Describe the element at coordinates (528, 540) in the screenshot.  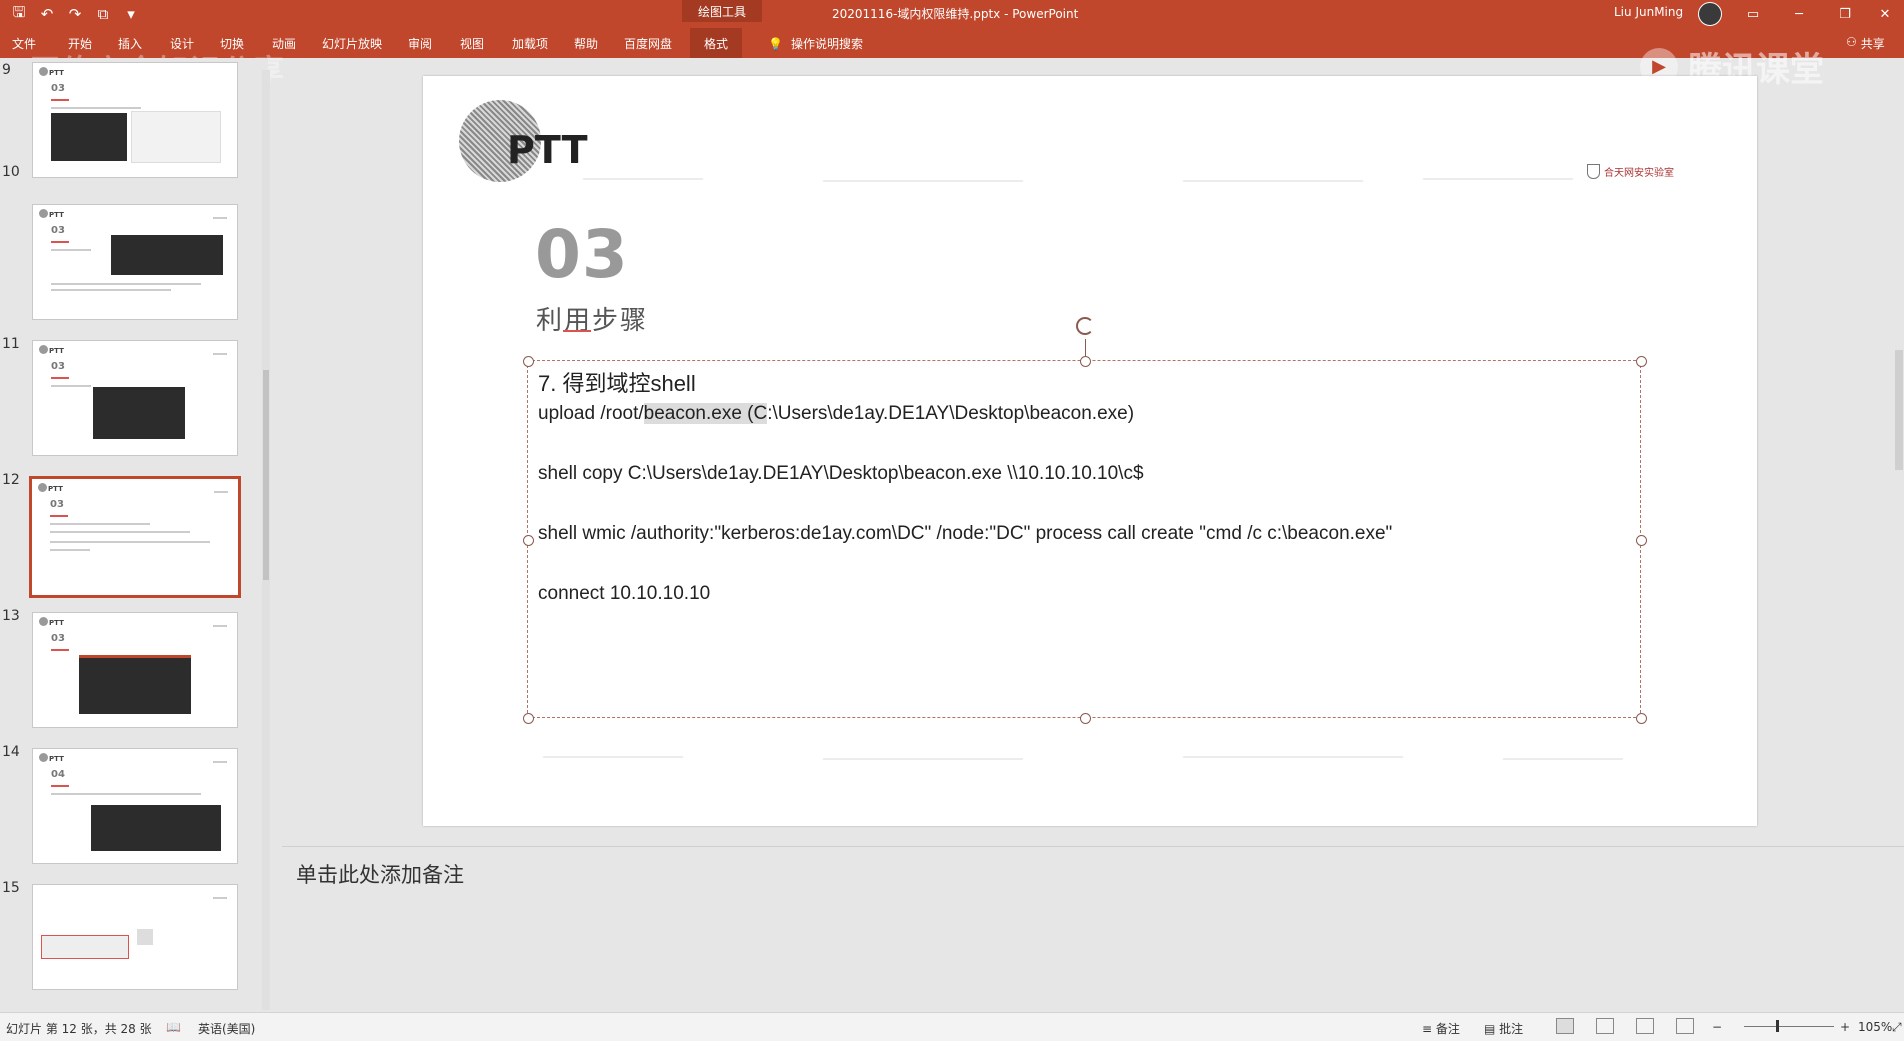
I see `resize-handle-w` at that location.